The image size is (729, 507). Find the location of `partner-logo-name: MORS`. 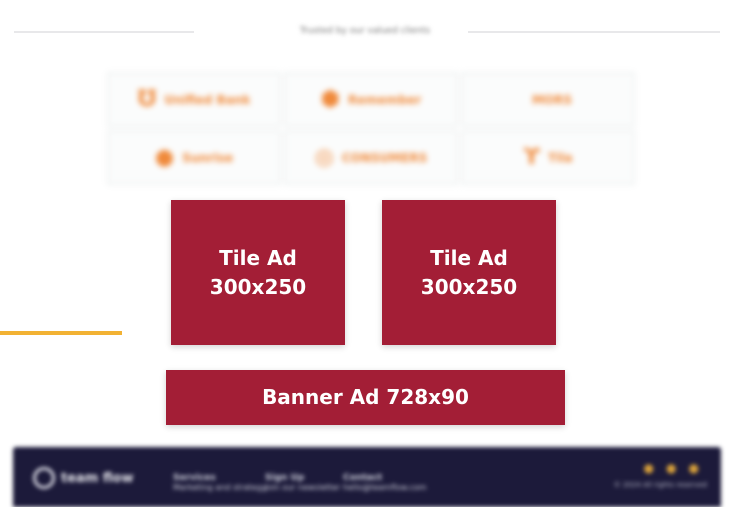

partner-logo-name: MORS is located at coordinates (552, 99).